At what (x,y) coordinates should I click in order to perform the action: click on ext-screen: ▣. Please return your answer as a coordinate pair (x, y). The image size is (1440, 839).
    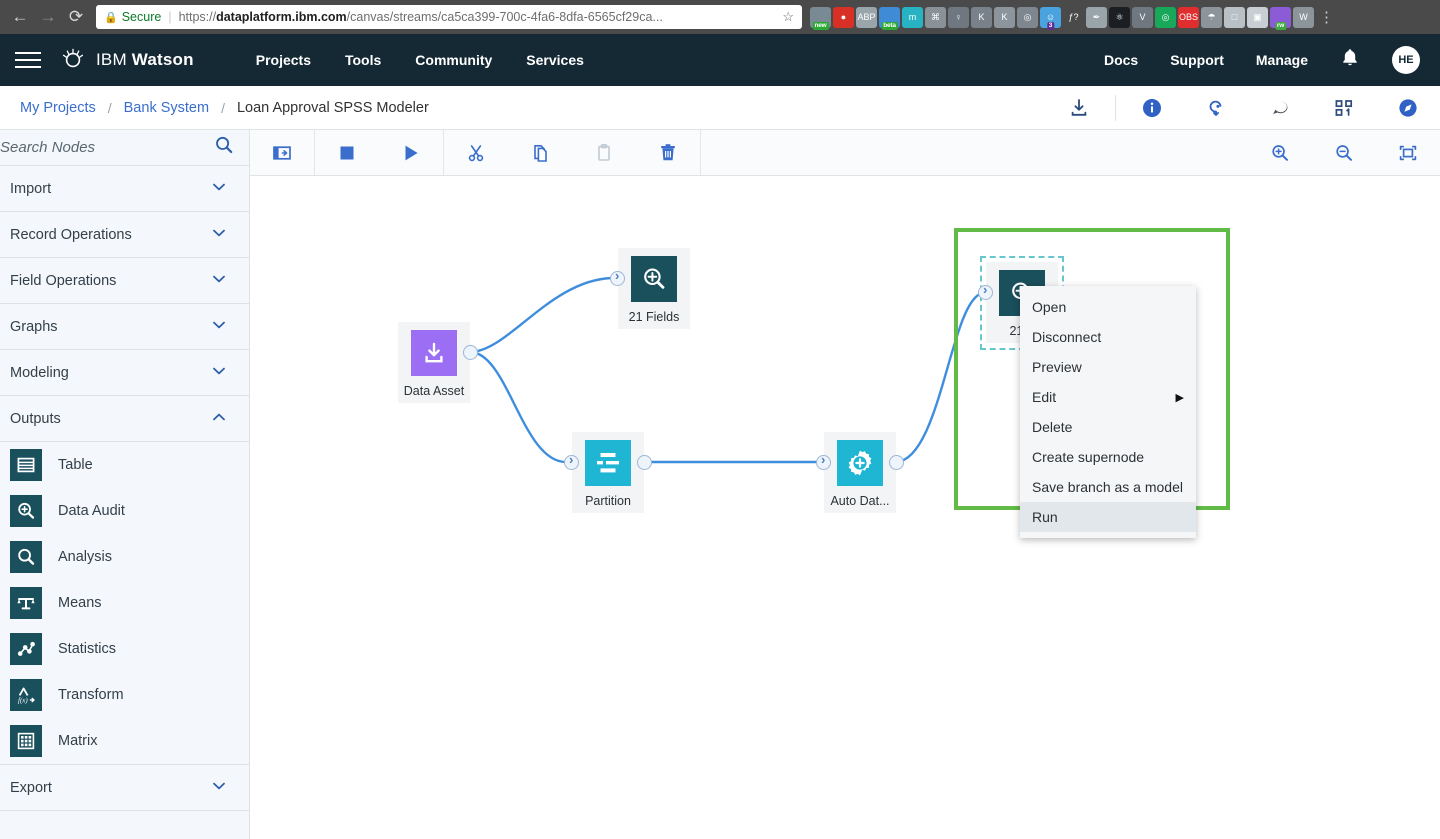
    Looking at the image, I should click on (1257, 17).